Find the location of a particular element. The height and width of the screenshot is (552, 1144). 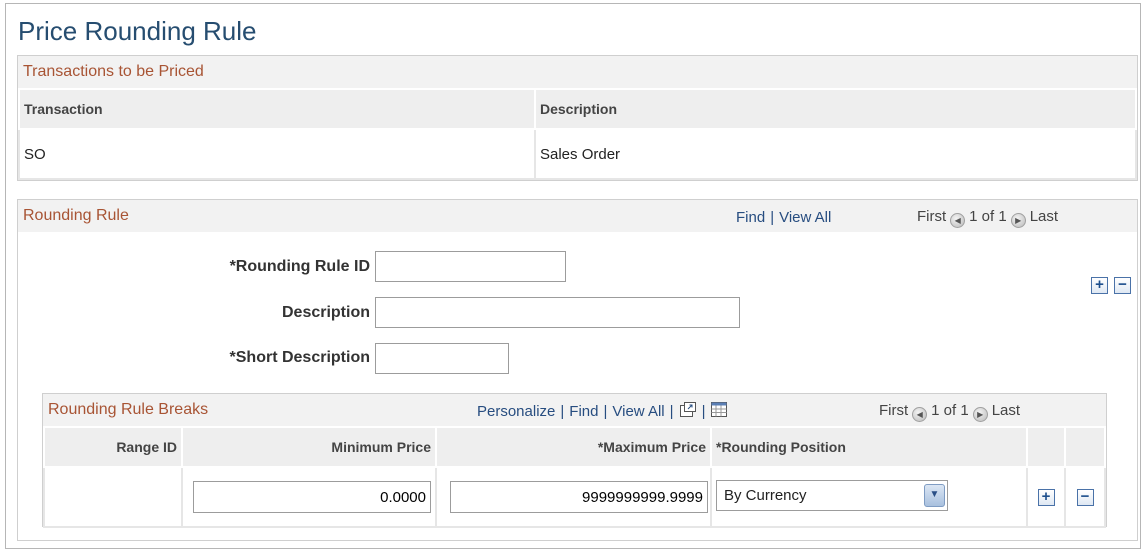

table-row: By Currency ▼ + − is located at coordinates (574, 497).